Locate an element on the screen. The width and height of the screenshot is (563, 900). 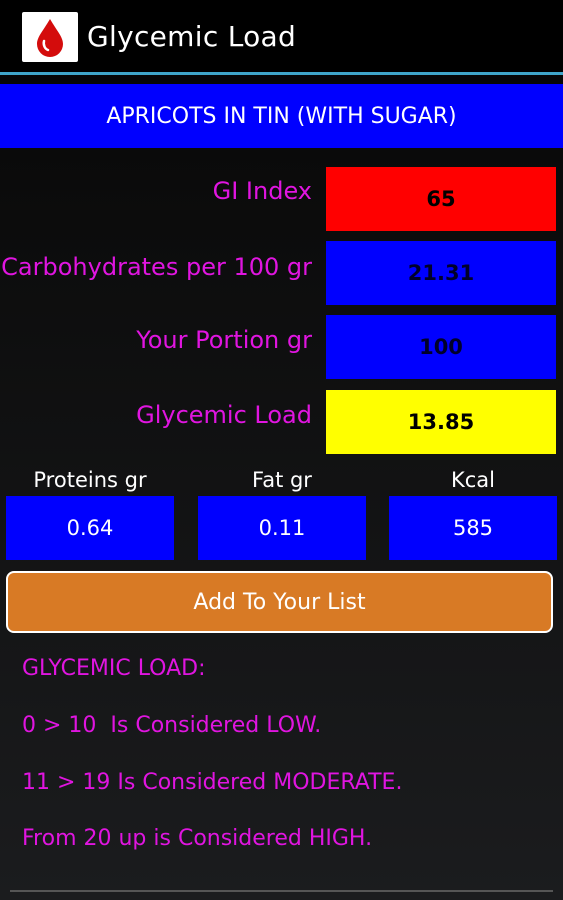
blood-drop-icon is located at coordinates (50, 37).